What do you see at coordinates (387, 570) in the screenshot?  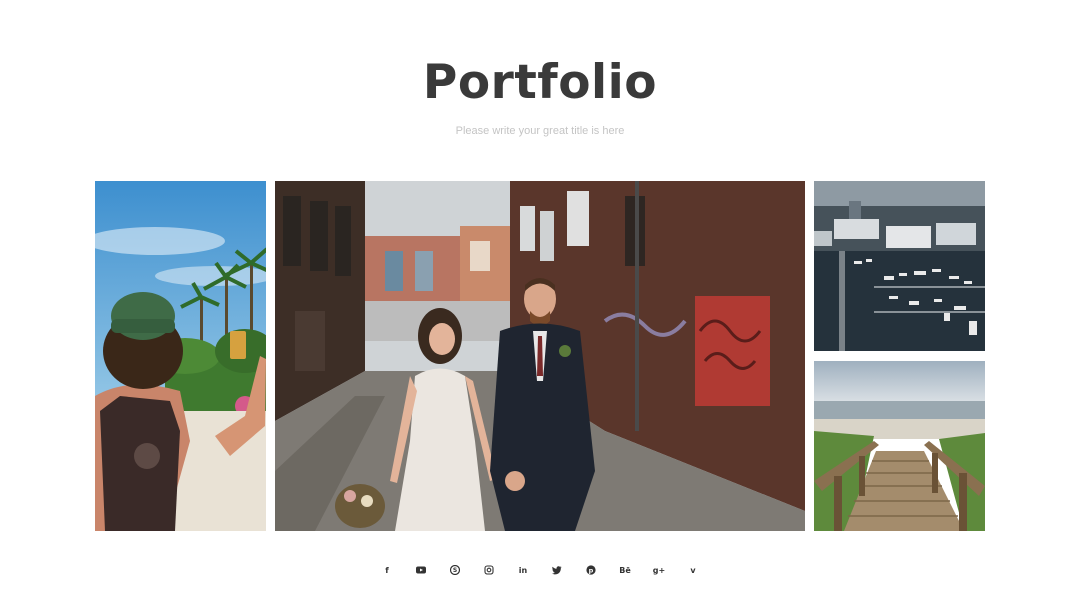 I see `facebook-icon: f` at bounding box center [387, 570].